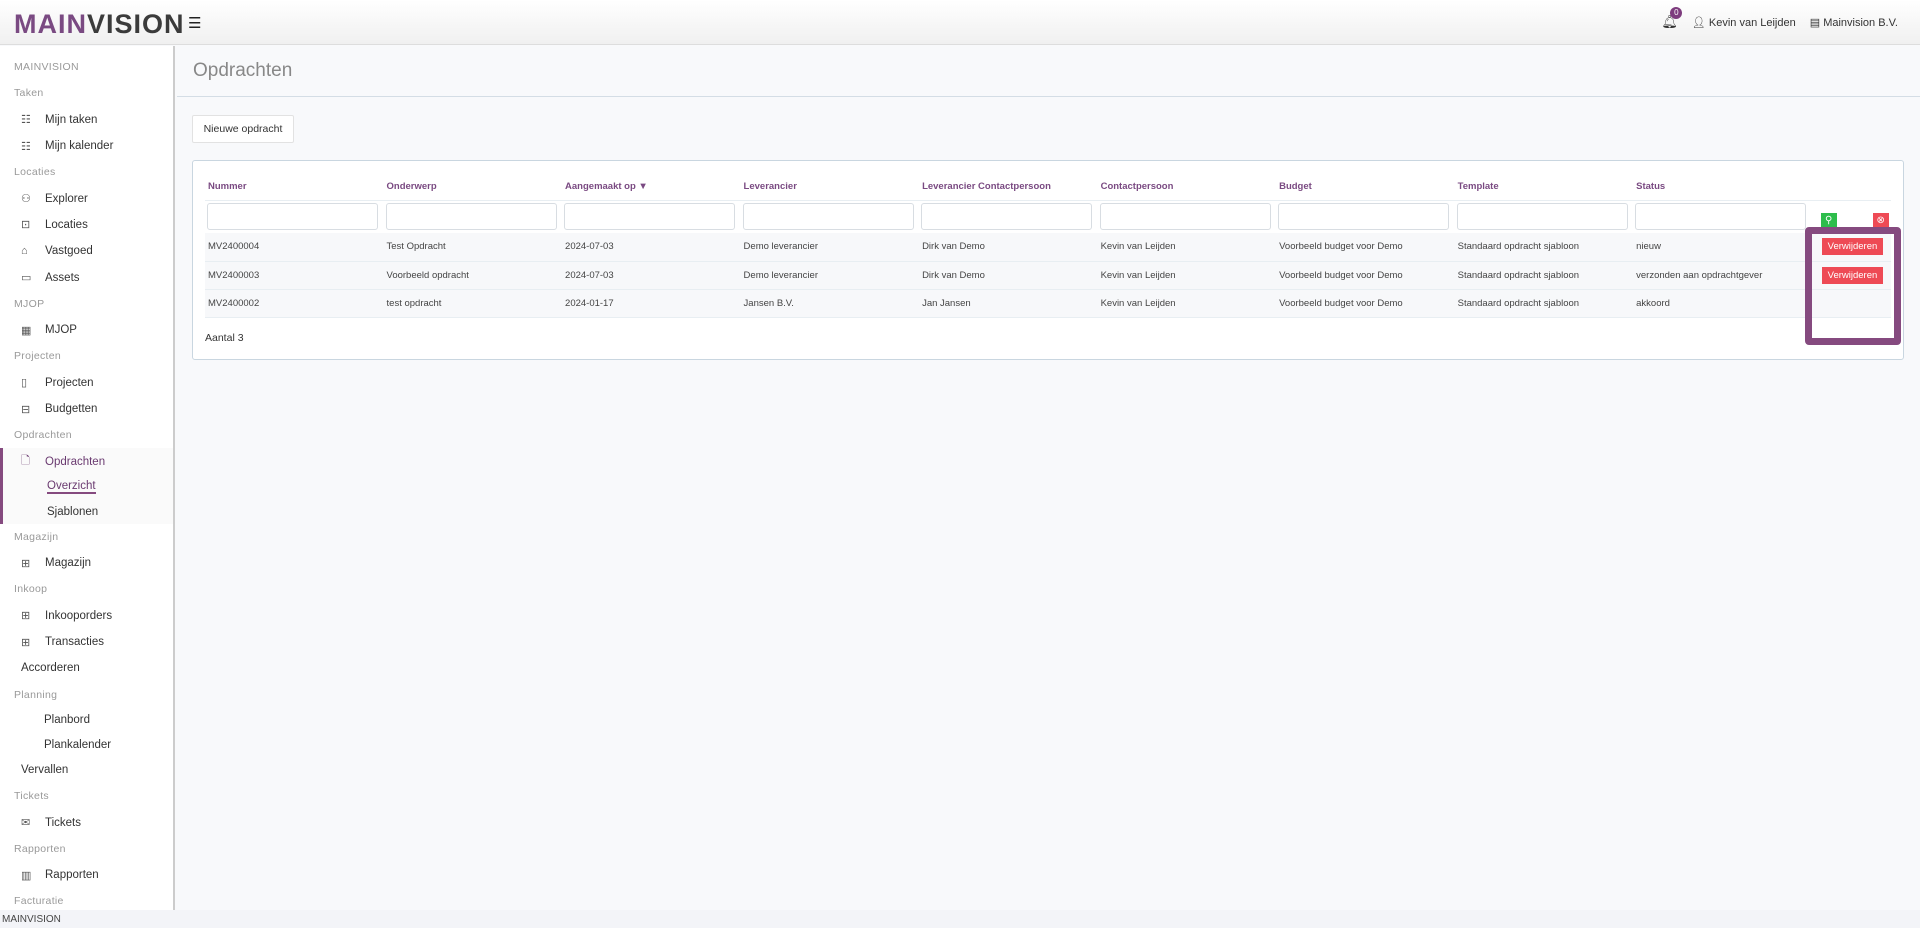  I want to click on sidebar-item: ⊞ Magazijn, so click(86, 563).